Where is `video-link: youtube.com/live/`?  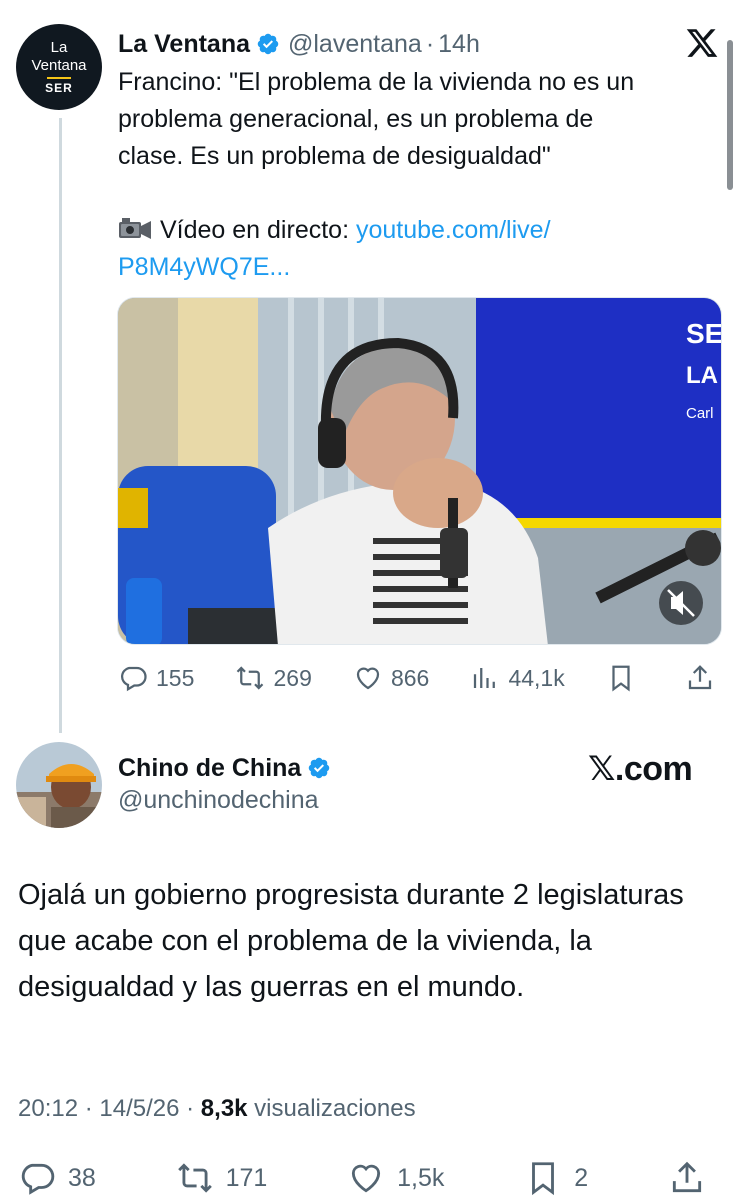 video-link: youtube.com/live/ is located at coordinates (453, 230).